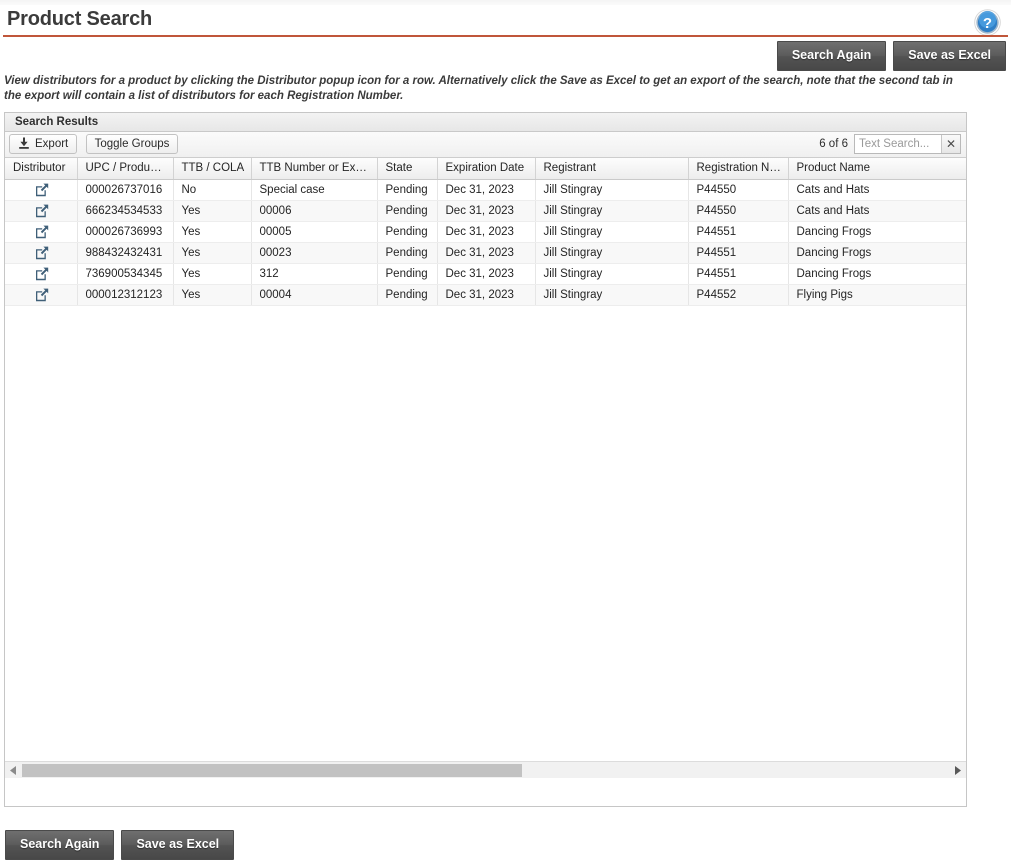 The height and width of the screenshot is (865, 1011). What do you see at coordinates (949, 56) in the screenshot?
I see `save-as-excel-button-top: Save as Excel` at bounding box center [949, 56].